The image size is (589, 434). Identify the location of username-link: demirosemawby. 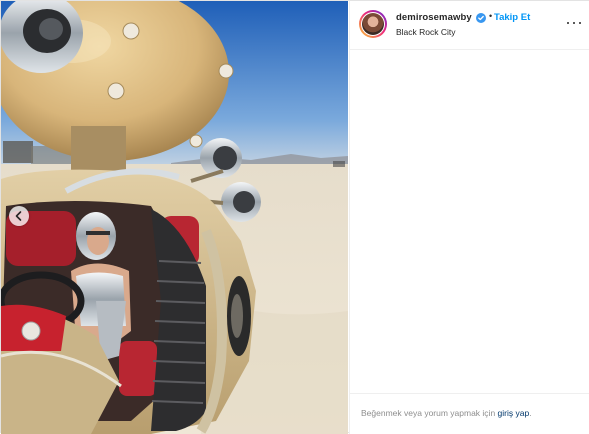
(434, 17).